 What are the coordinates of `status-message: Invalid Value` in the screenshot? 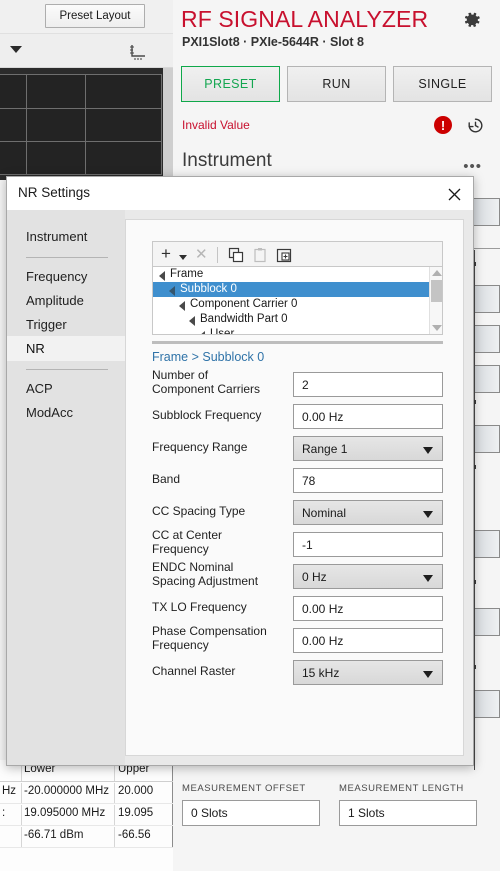 It's located at (216, 125).